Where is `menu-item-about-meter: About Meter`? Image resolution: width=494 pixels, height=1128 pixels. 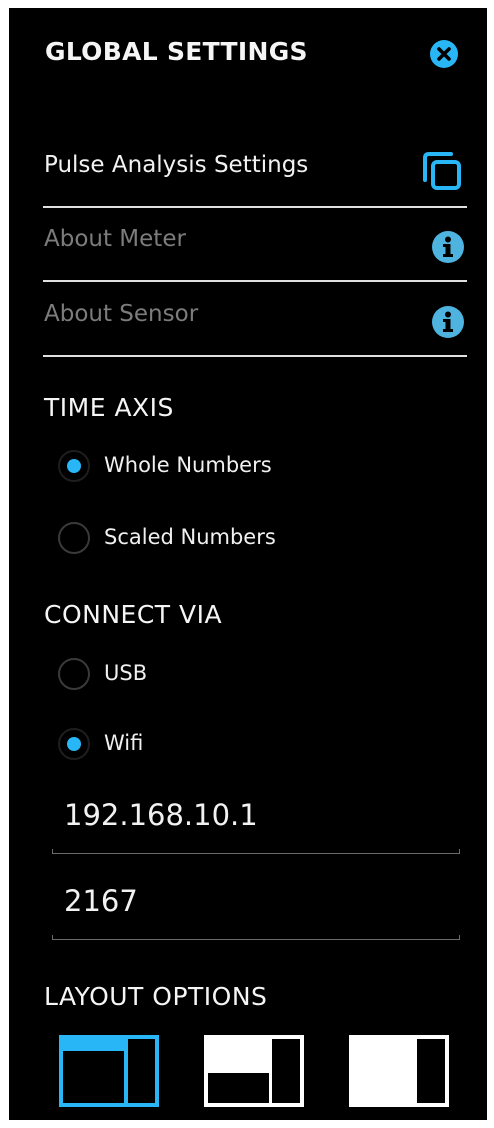
menu-item-about-meter: About Meter is located at coordinates (255, 245).